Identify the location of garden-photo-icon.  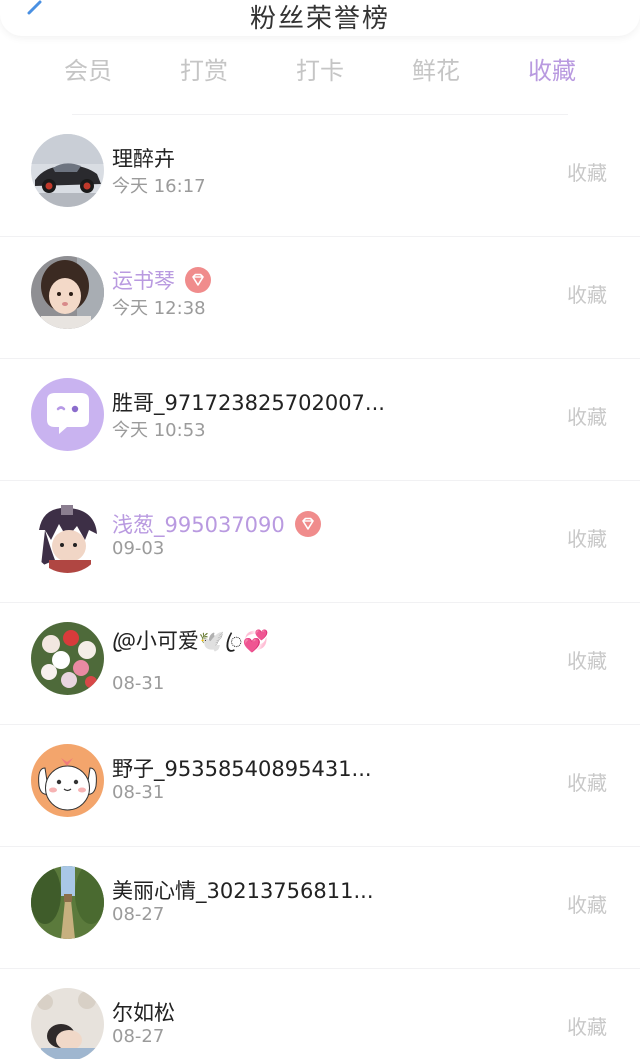
(67, 902).